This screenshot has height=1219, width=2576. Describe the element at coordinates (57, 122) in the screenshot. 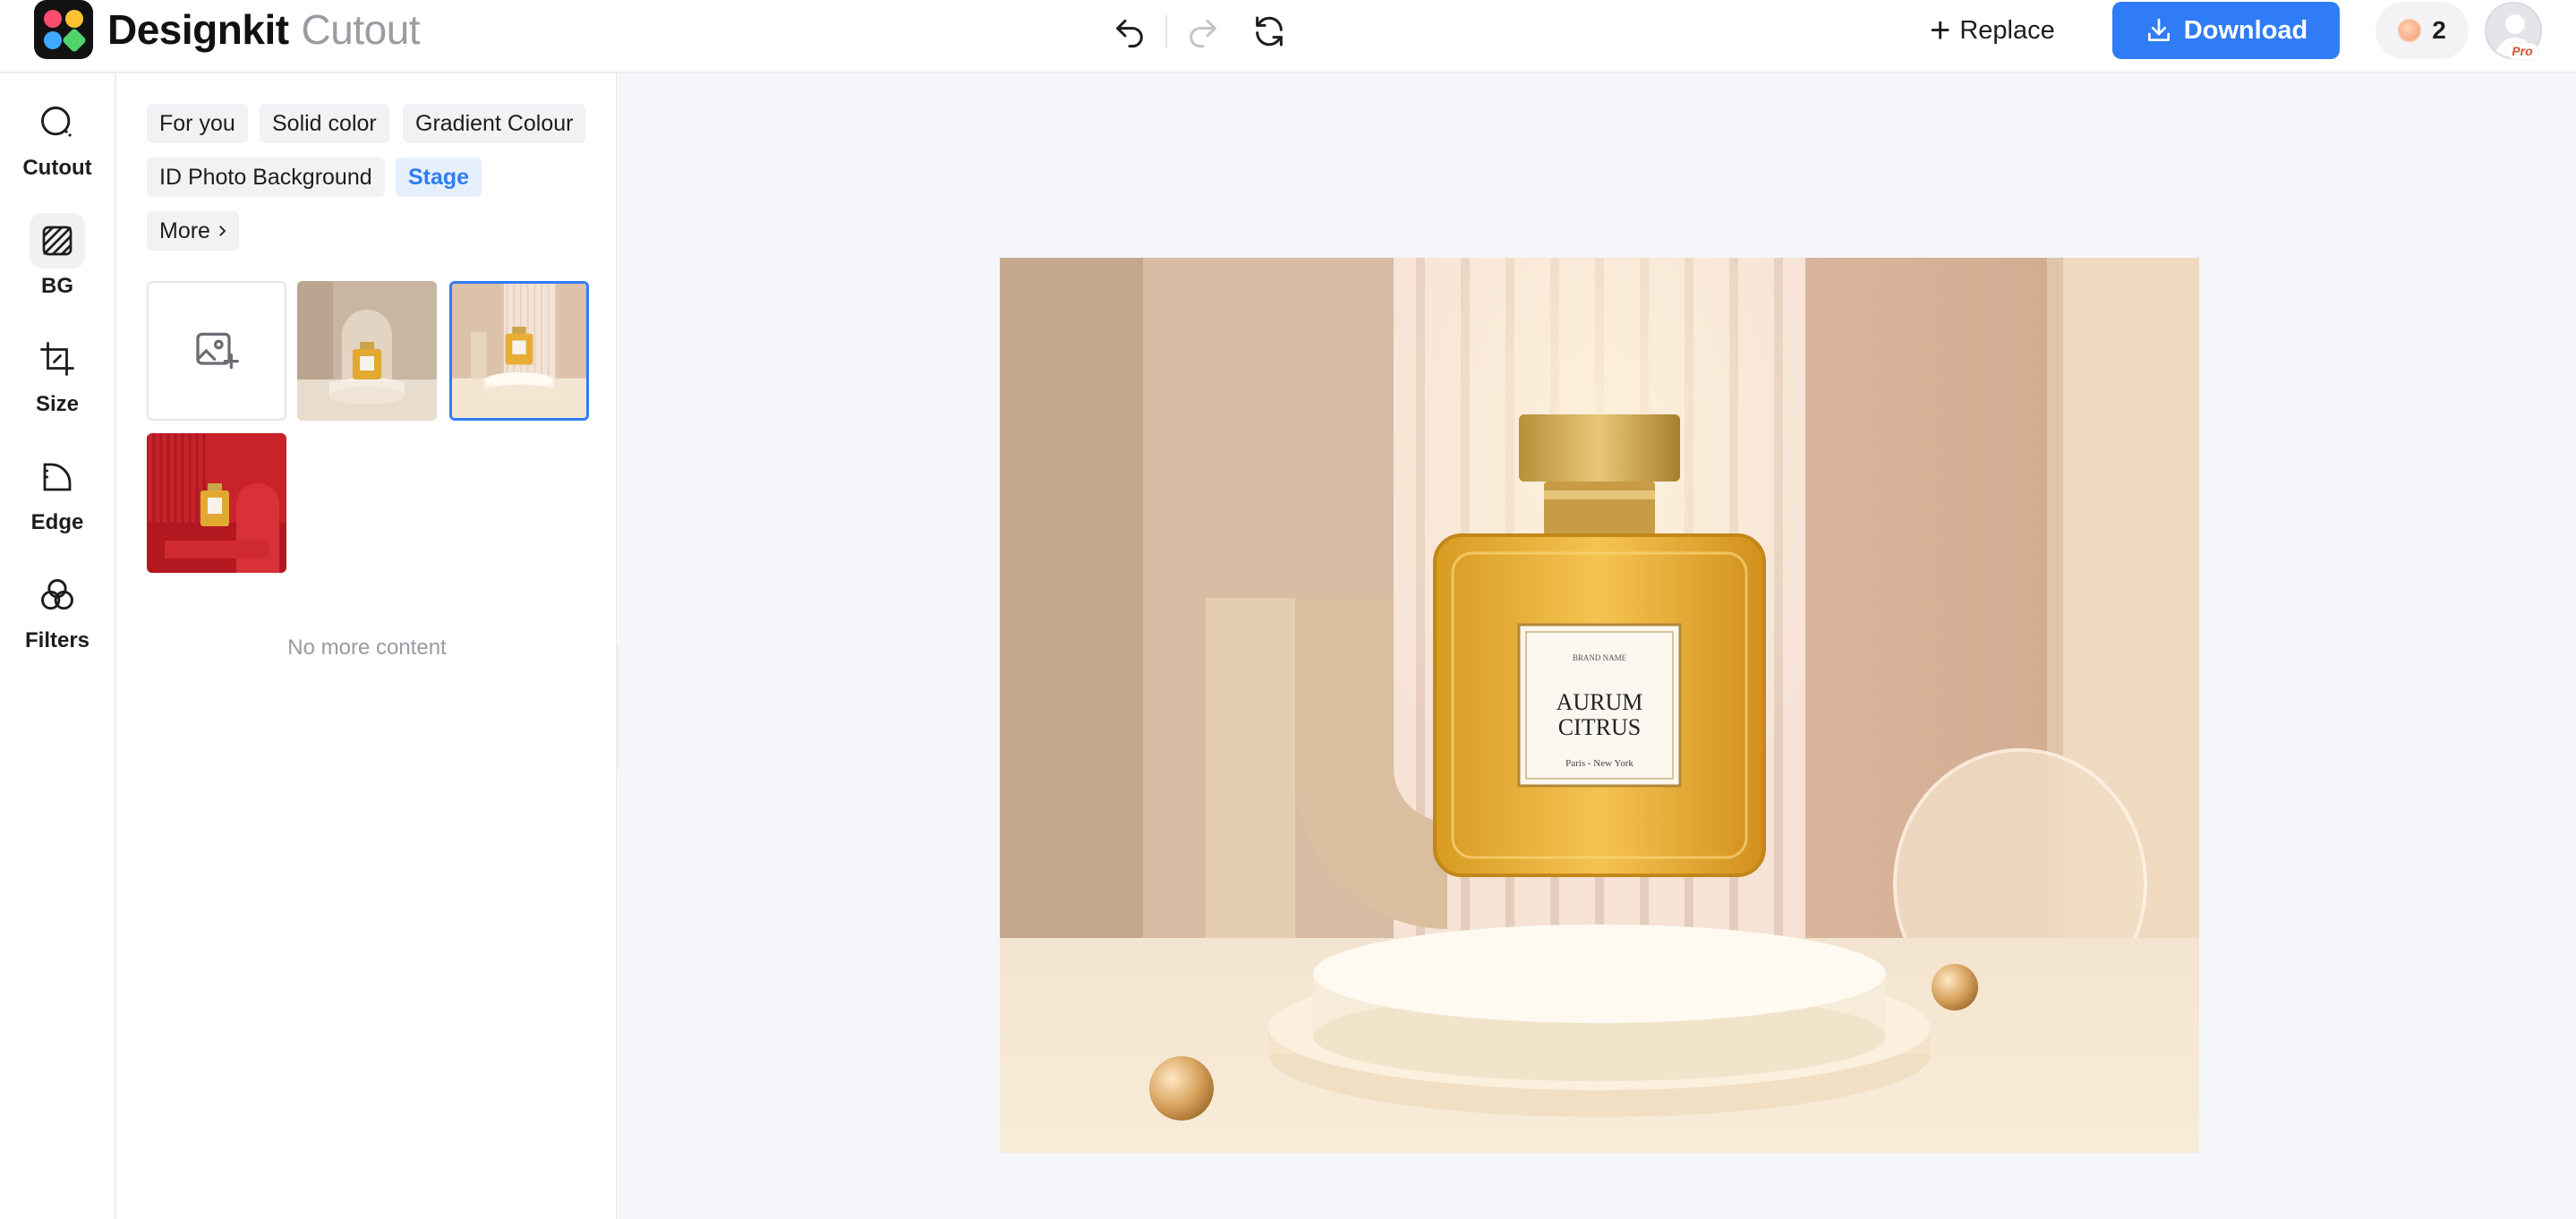

I see `cutout-icon` at that location.